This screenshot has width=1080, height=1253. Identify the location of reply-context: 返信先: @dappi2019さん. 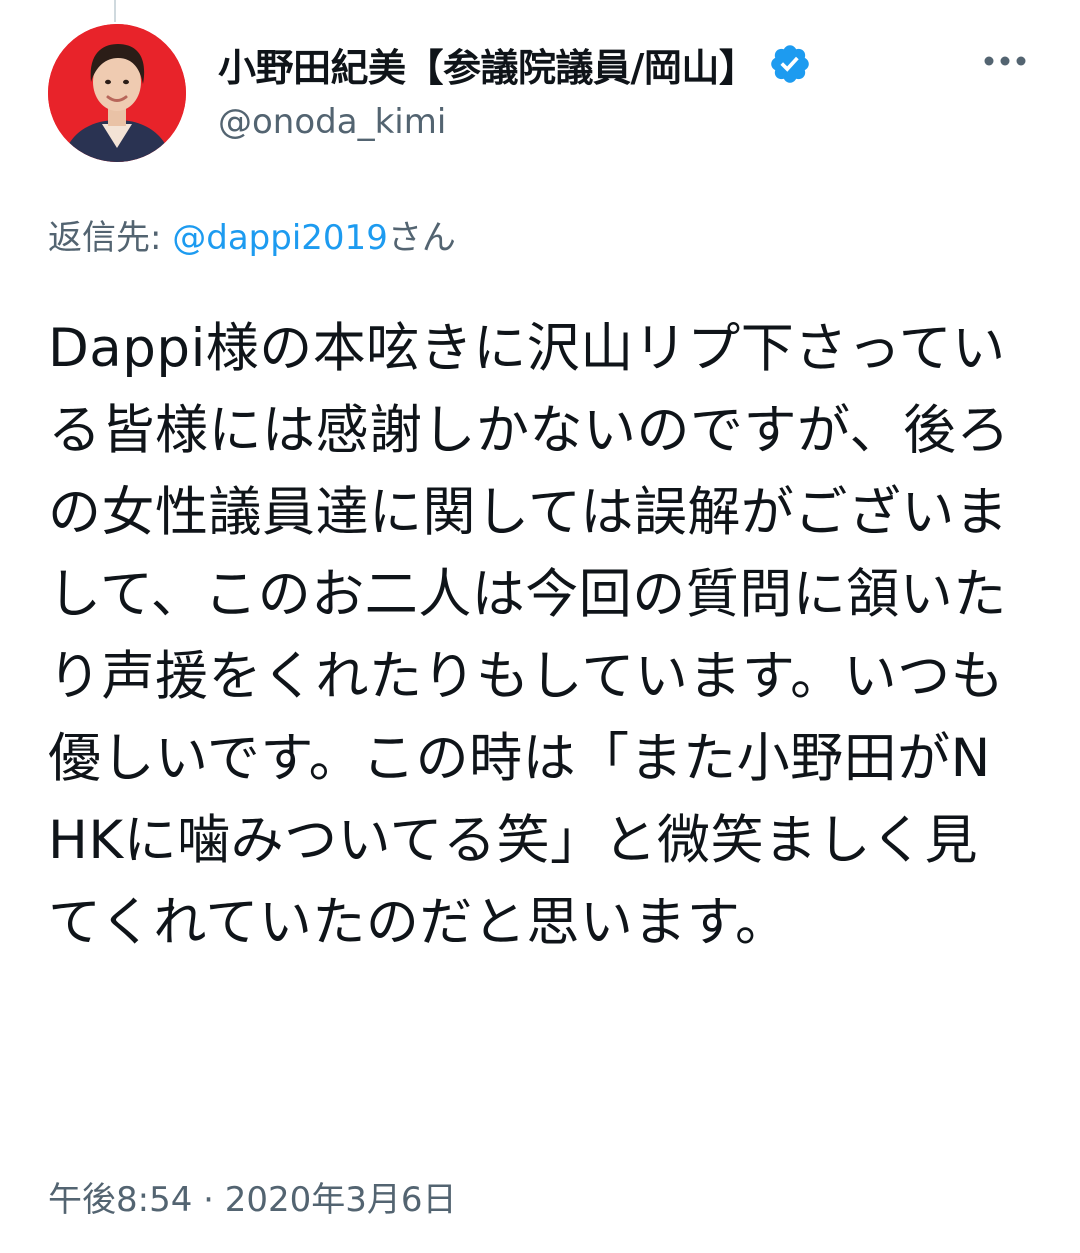
(252, 234).